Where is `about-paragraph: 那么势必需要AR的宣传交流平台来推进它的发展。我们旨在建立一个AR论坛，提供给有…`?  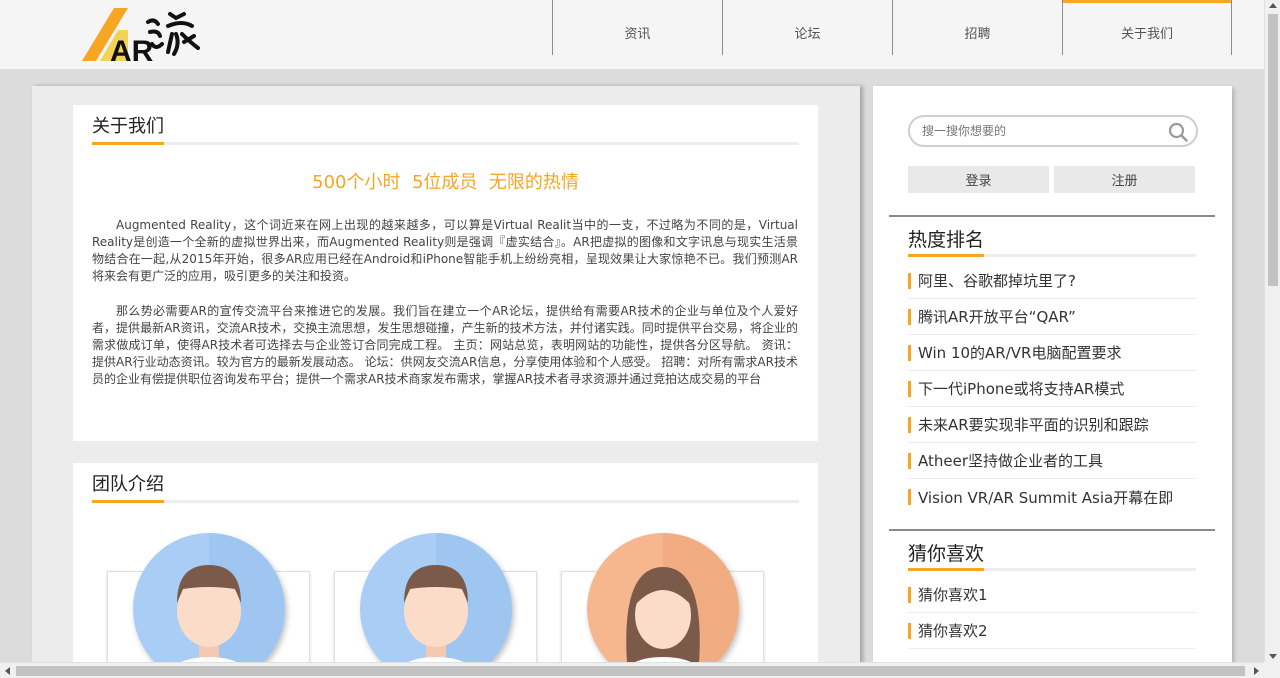 about-paragraph: 那么势必需要AR的宣传交流平台来推进它的发展。我们旨在建立一个AR论坛，提供给有… is located at coordinates (445, 345).